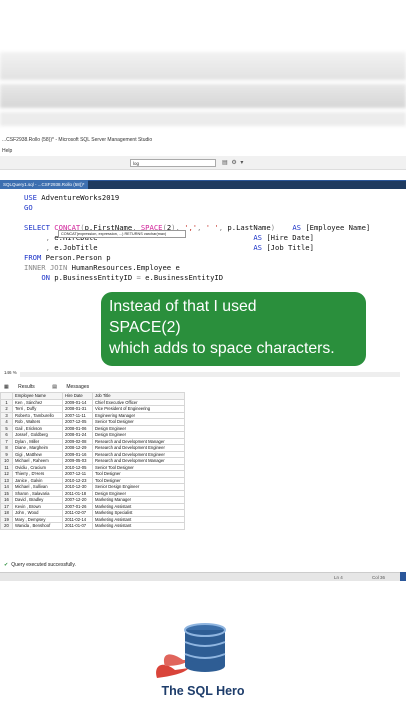 The image size is (406, 720). I want to click on horizontal-scrollbar, so click(210, 374).